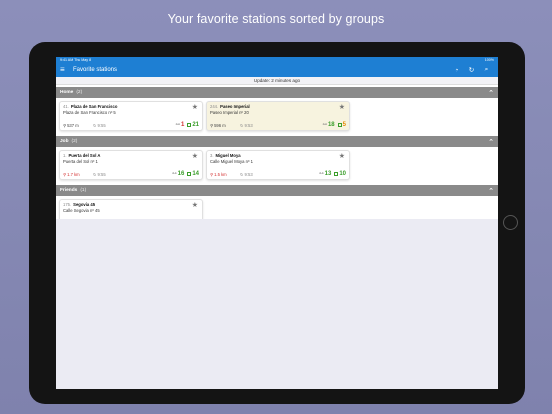 The width and height of the screenshot is (552, 414). Describe the element at coordinates (78, 174) in the screenshot. I see `distance: ⚲ 1.7 km` at that location.